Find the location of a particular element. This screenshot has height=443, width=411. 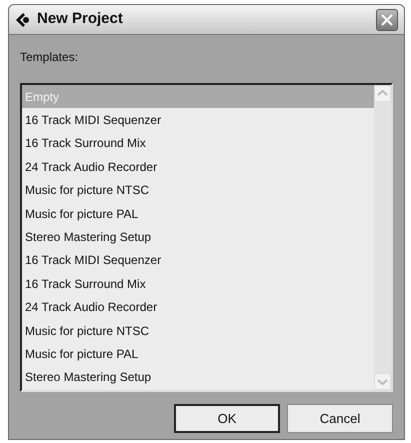

close-icon is located at coordinates (387, 19).